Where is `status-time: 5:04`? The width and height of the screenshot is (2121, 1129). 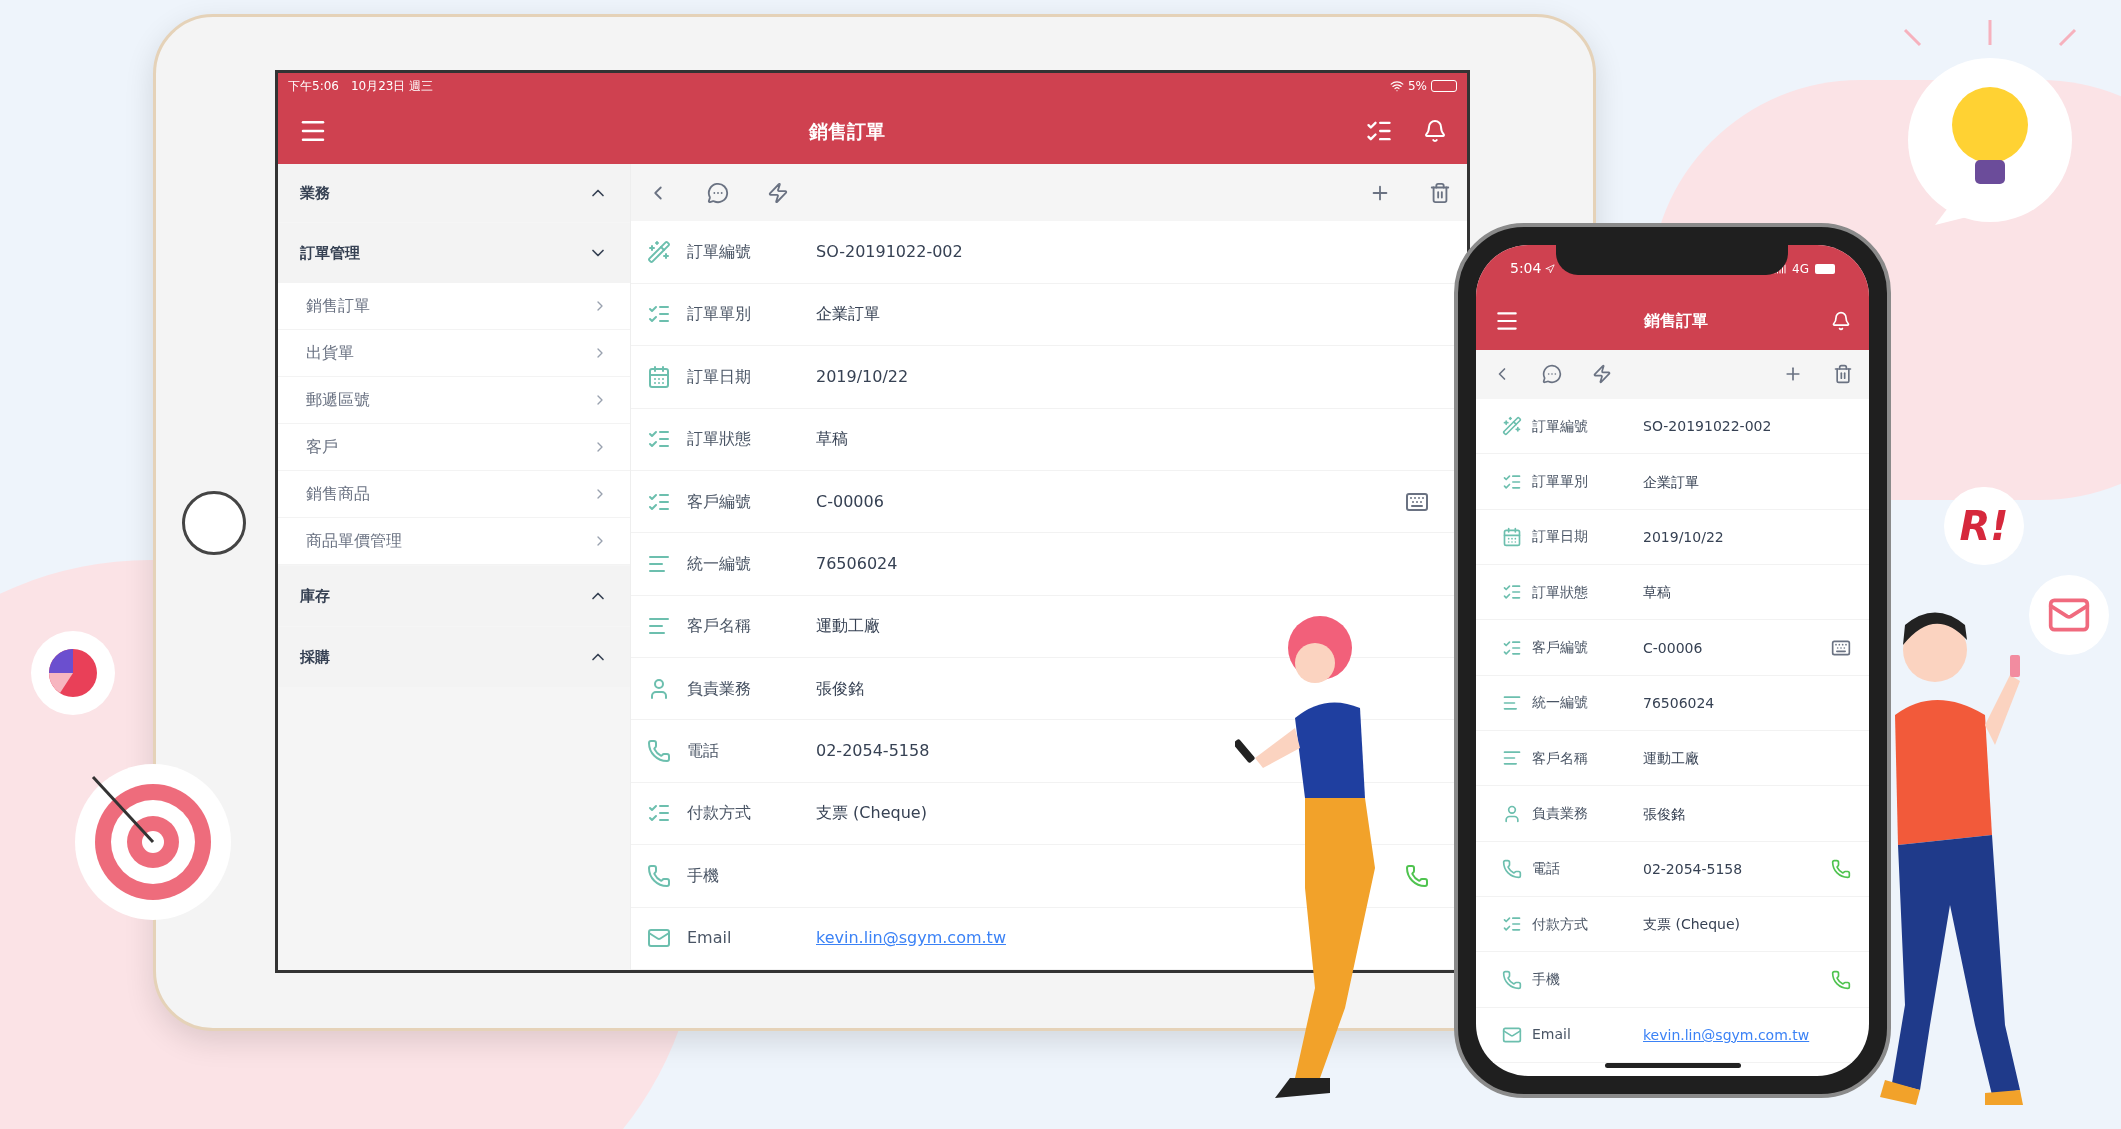 status-time: 5:04 is located at coordinates (1526, 269).